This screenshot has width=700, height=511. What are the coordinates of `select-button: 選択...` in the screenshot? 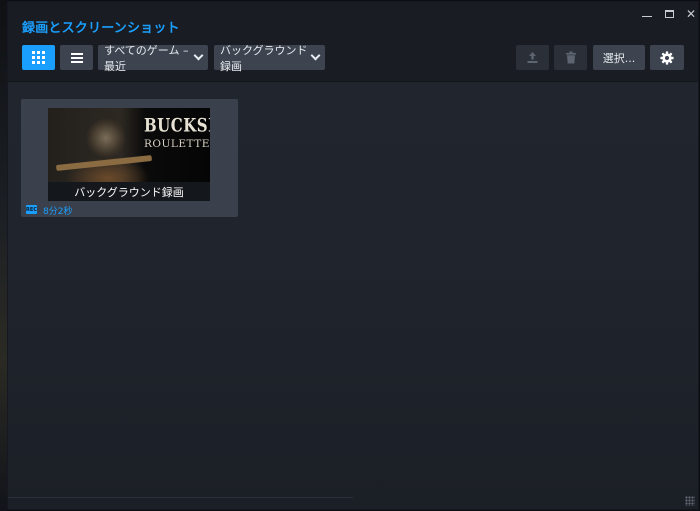 It's located at (619, 57).